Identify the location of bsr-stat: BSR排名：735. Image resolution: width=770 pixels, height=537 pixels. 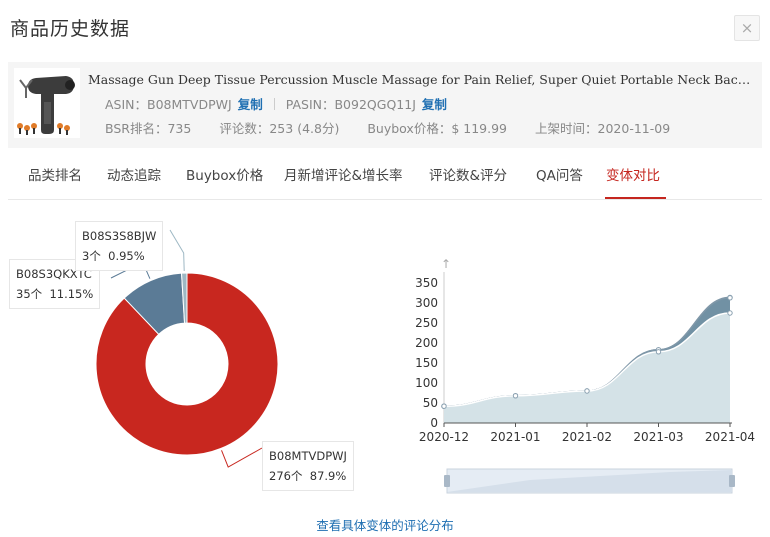
(148, 128).